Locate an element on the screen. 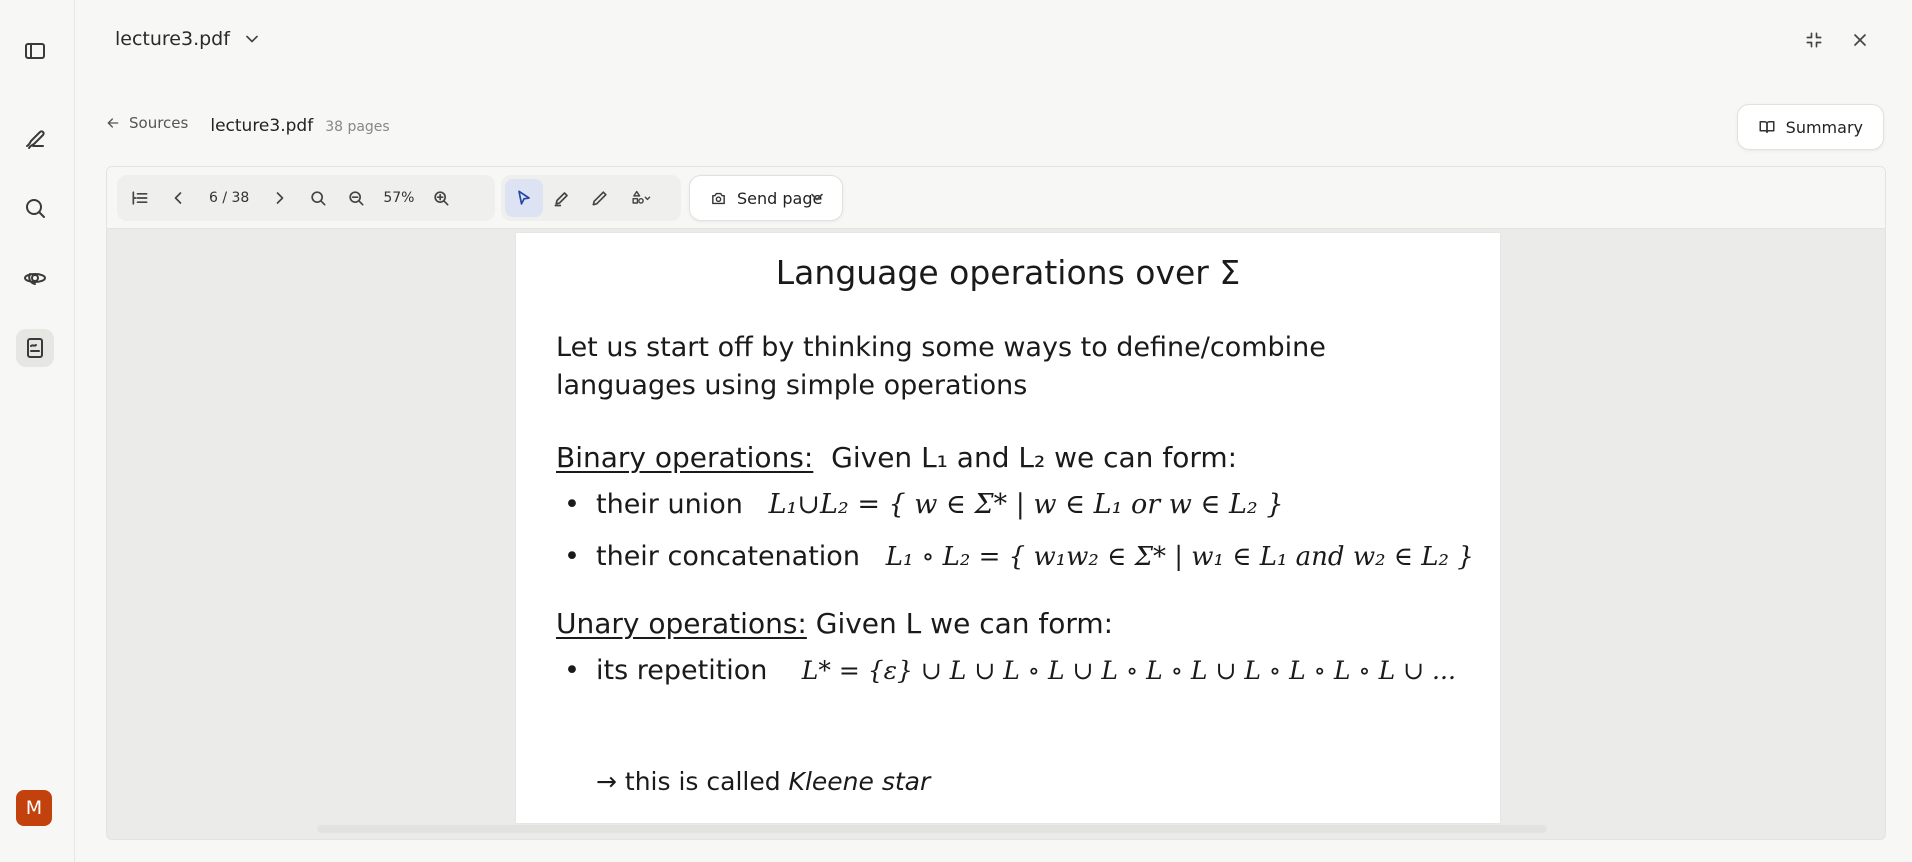  document-title-dropdown: lecture3.pdf is located at coordinates (188, 39).